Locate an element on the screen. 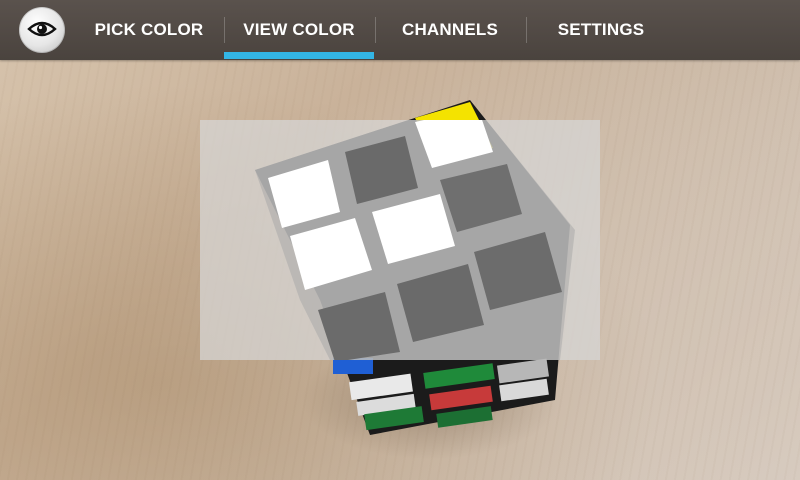 This screenshot has width=800, height=480. tab-channels: CHANNELS is located at coordinates (450, 30).